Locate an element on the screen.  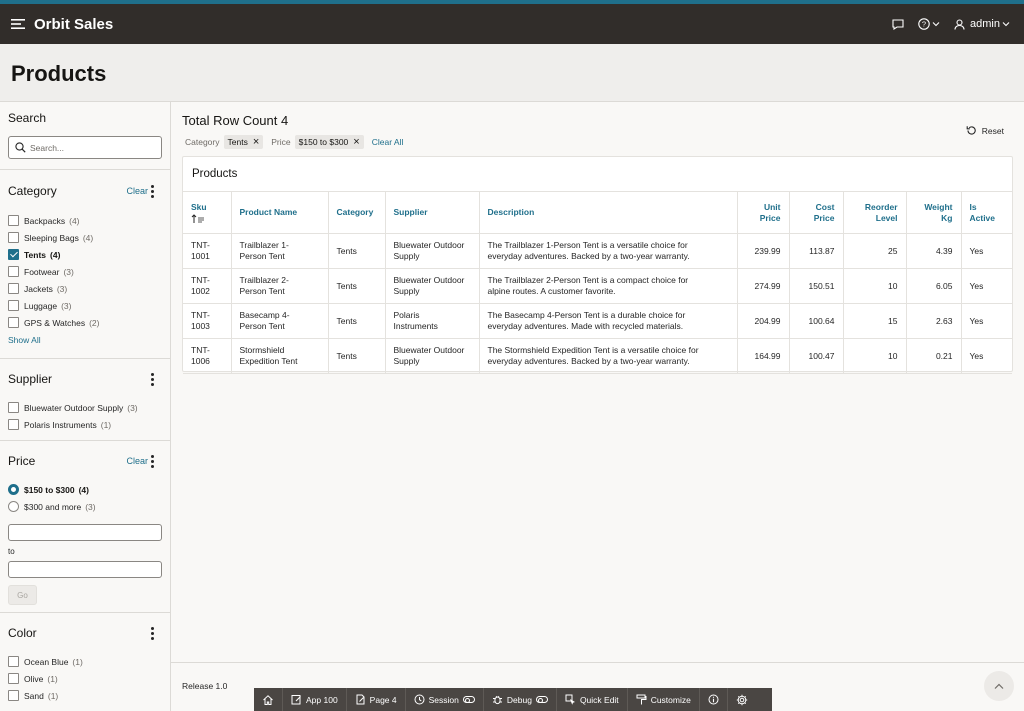
column-header-reorder-level: Reorder Level is located at coordinates (875, 212).